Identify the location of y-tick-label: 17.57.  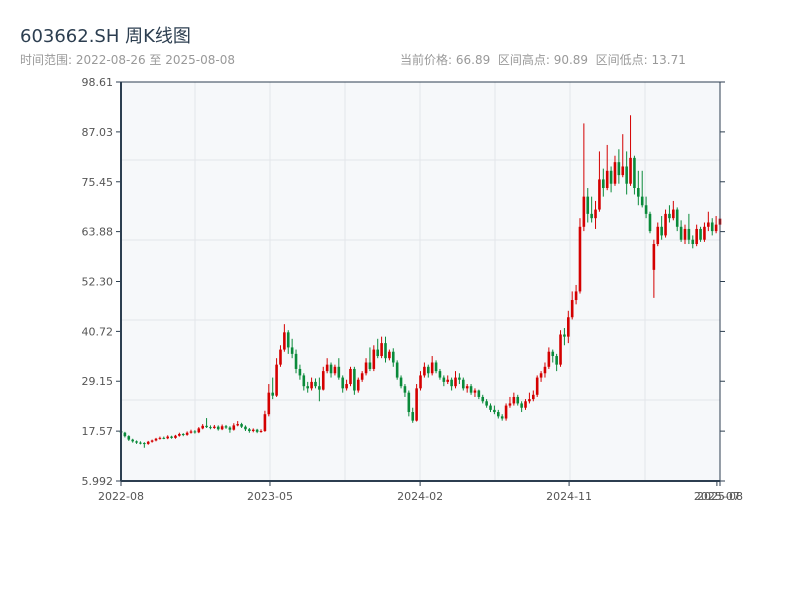
(98, 431).